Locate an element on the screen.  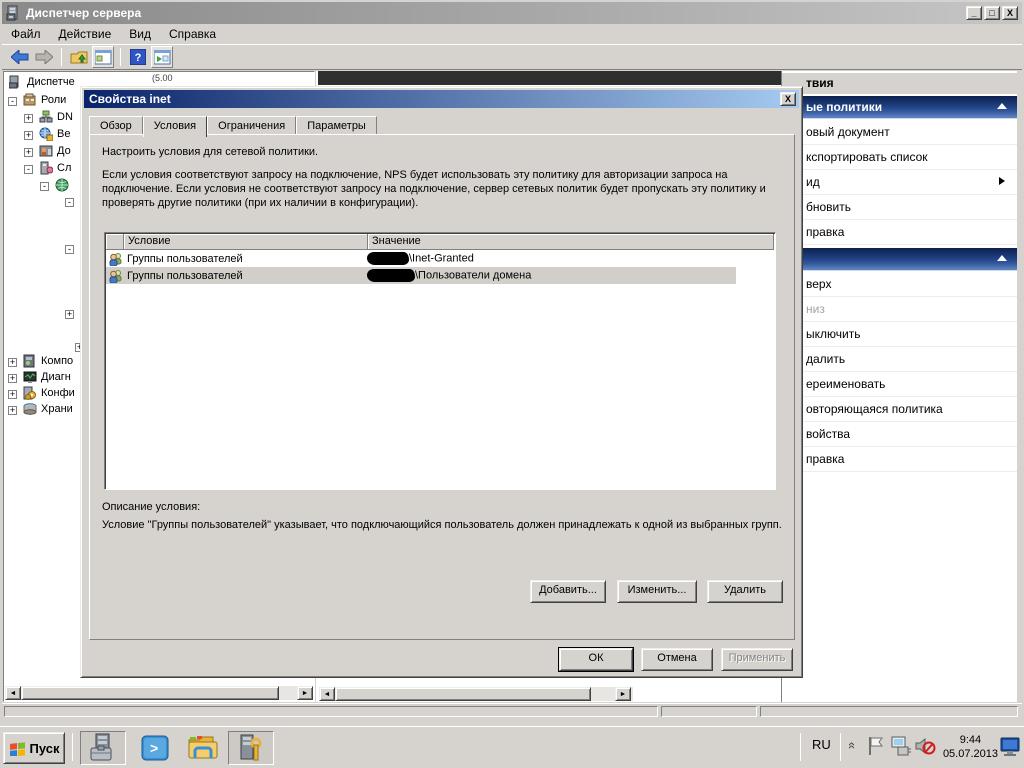
condition-row-1: Группы пользователей \Inet-Granted is located at coordinates (421, 258).